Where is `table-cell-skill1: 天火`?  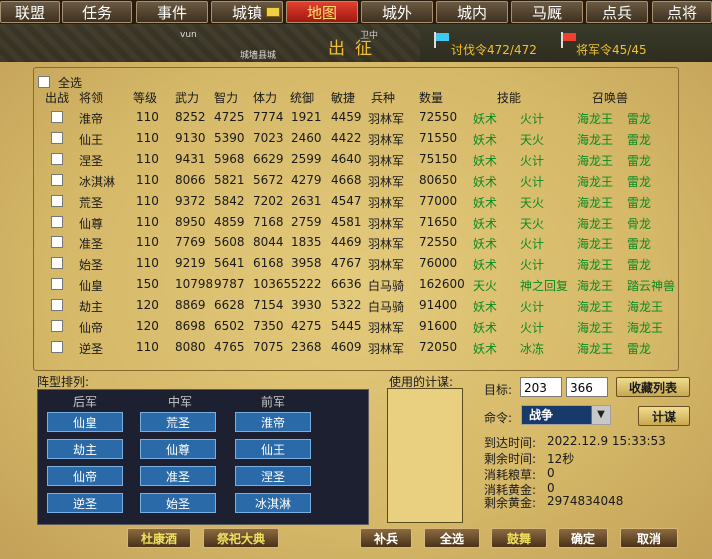
table-cell-skill1: 天火 is located at coordinates (485, 286).